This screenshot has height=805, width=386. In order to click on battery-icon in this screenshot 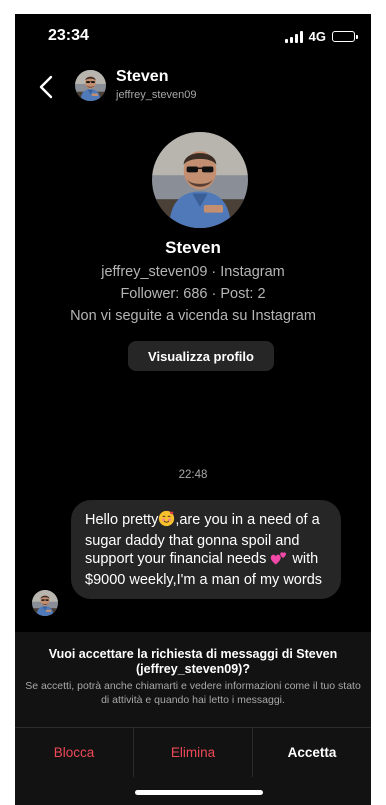, I will do `click(345, 36)`.